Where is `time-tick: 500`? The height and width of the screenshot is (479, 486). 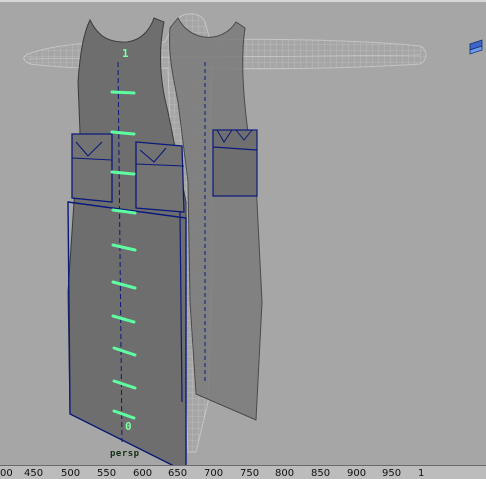 time-tick: 500 is located at coordinates (71, 473).